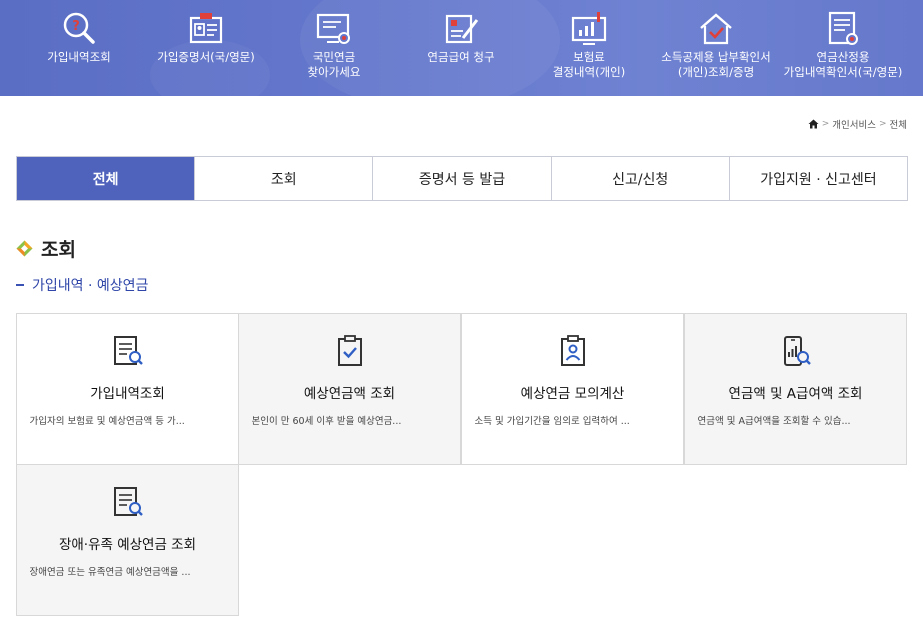 The width and height of the screenshot is (923, 624). Describe the element at coordinates (349, 394) in the screenshot. I see `card-title: 예상연금액 조회` at that location.